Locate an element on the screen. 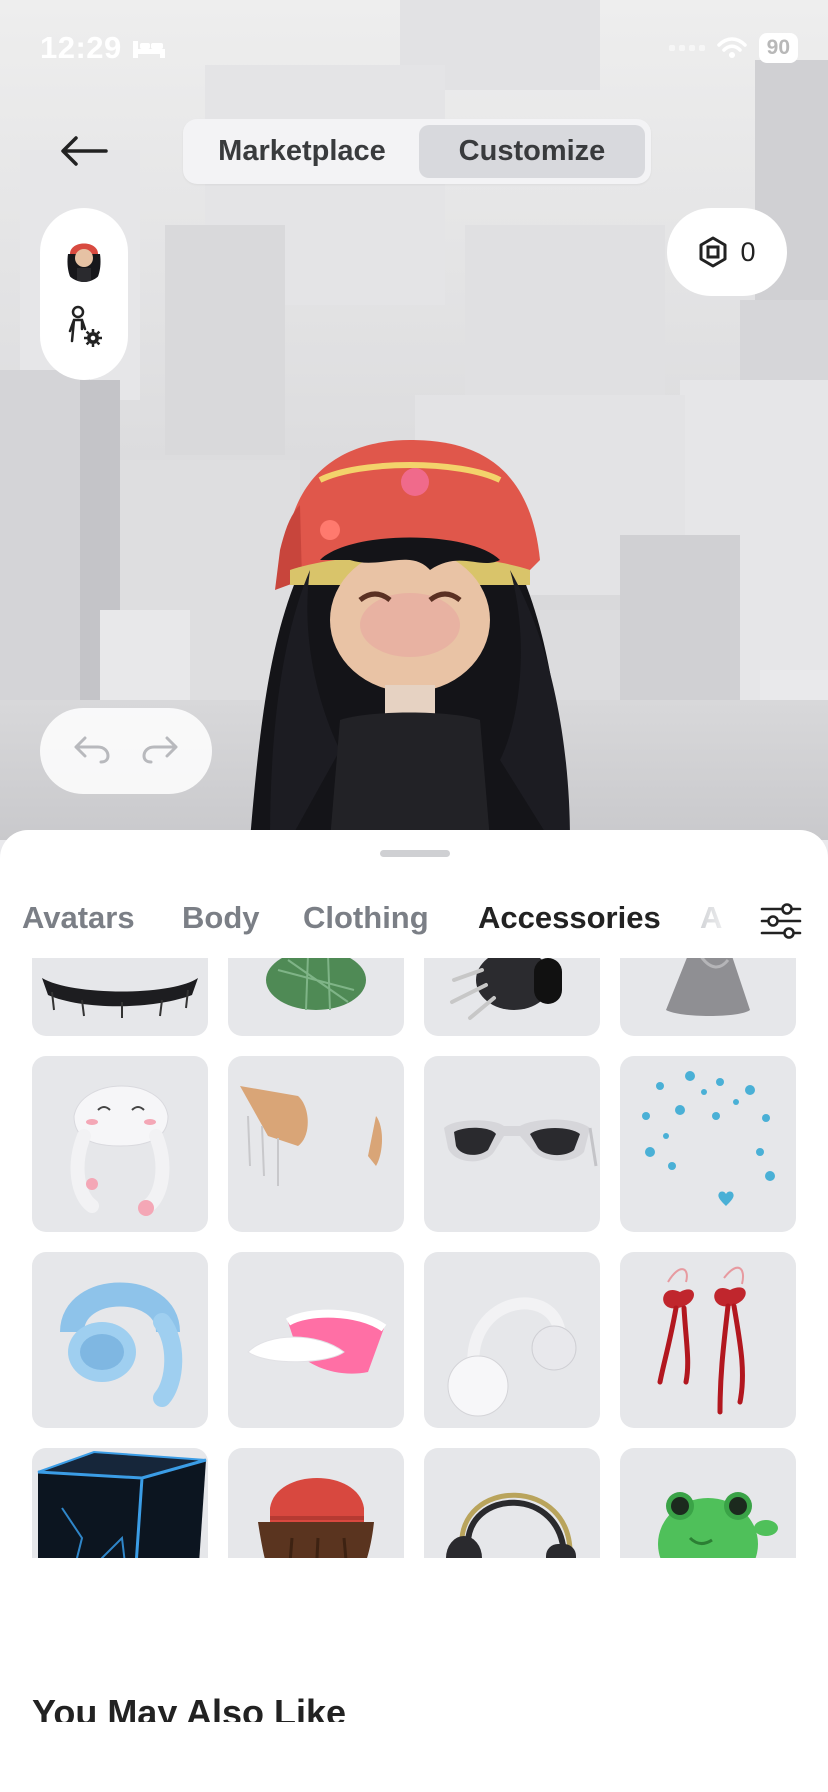 This screenshot has height=1792, width=828. undo-icon is located at coordinates (92, 749).